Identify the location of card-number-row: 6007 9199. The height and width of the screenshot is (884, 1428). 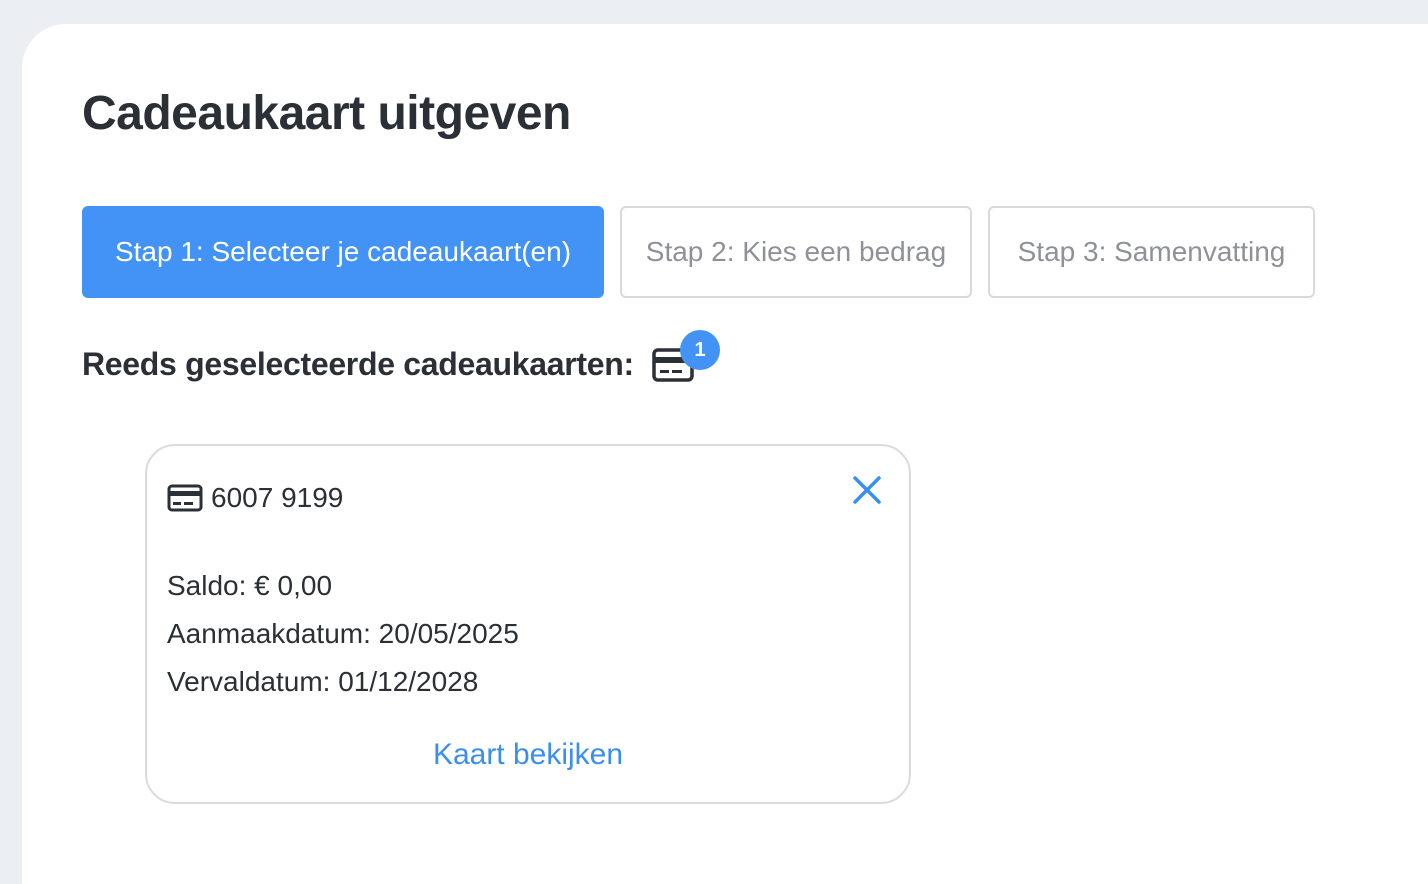
(255, 498).